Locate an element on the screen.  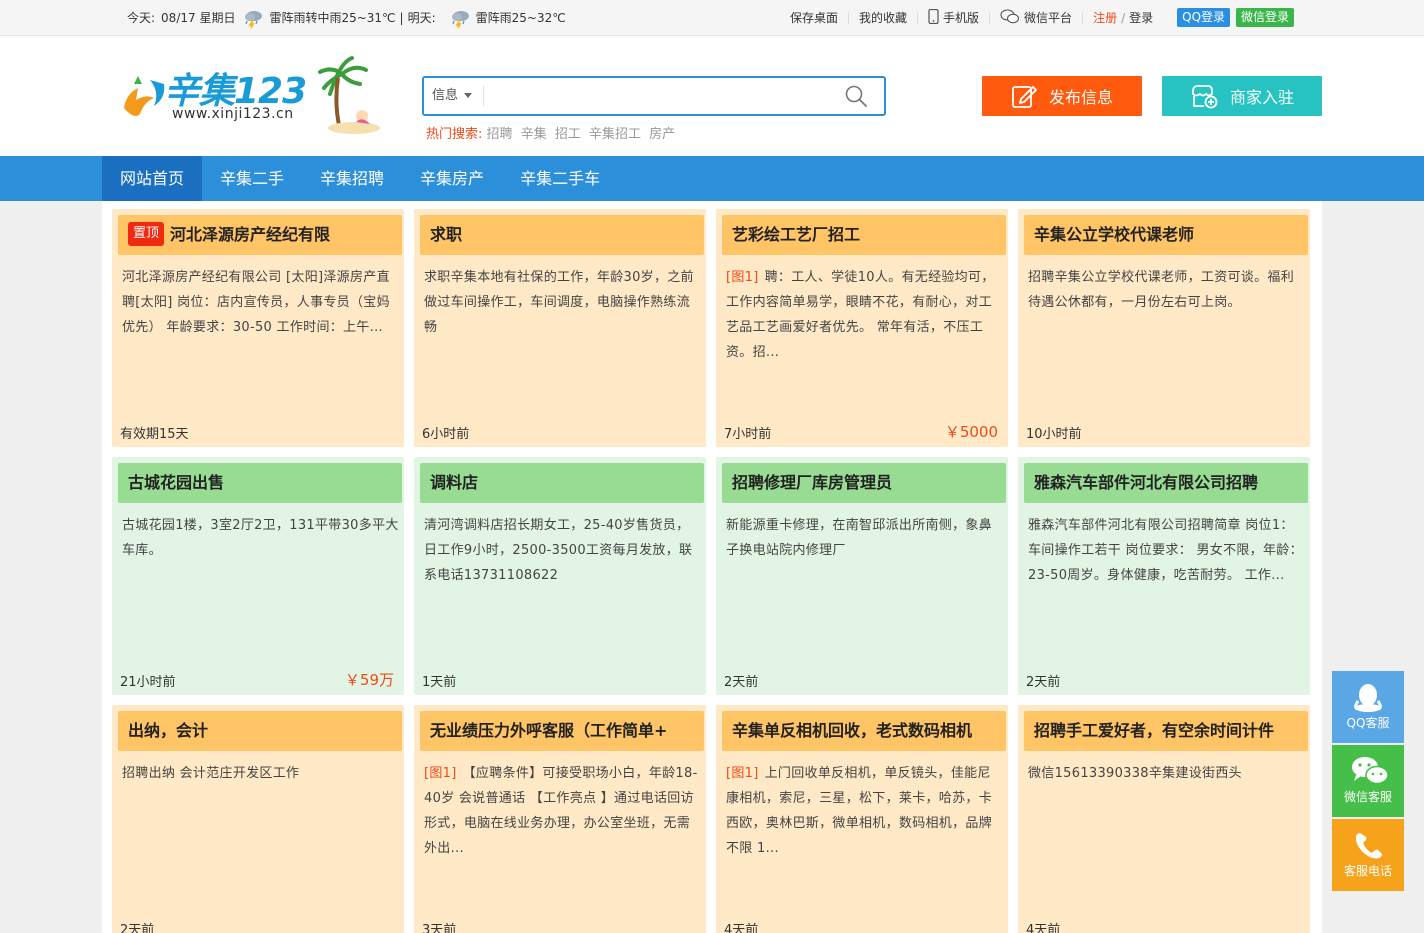
listing-title-text: 艺彩绘工艺厂招工 is located at coordinates (796, 234).